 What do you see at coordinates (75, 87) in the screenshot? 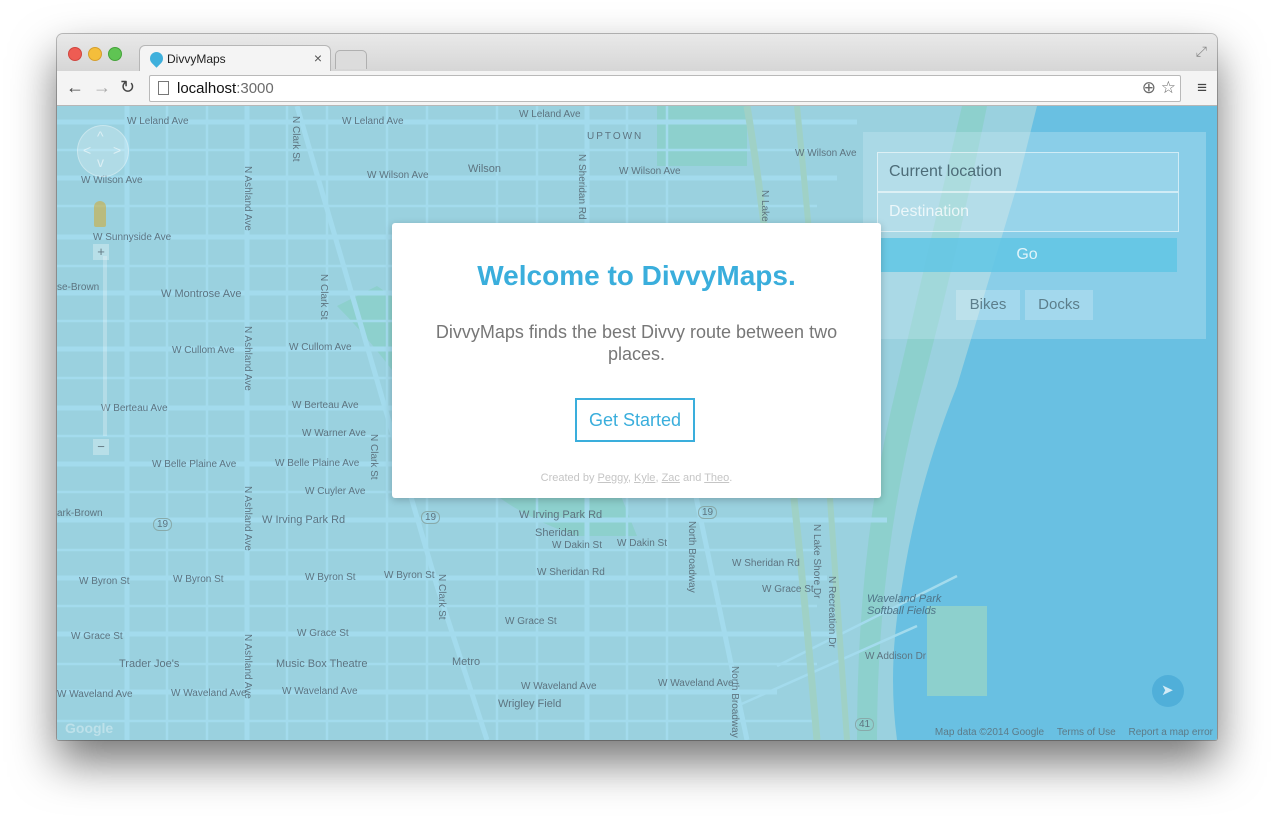
I see `back-icon: ←` at bounding box center [75, 87].